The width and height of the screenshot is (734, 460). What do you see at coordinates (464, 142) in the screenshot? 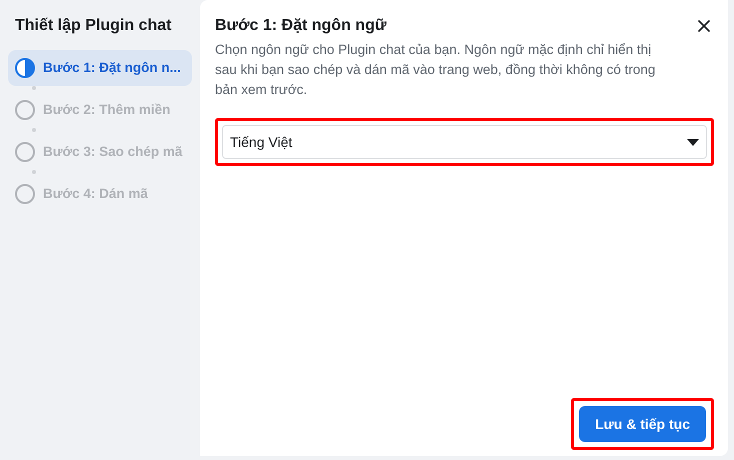
I see `language-select: Tiếng Việt` at bounding box center [464, 142].